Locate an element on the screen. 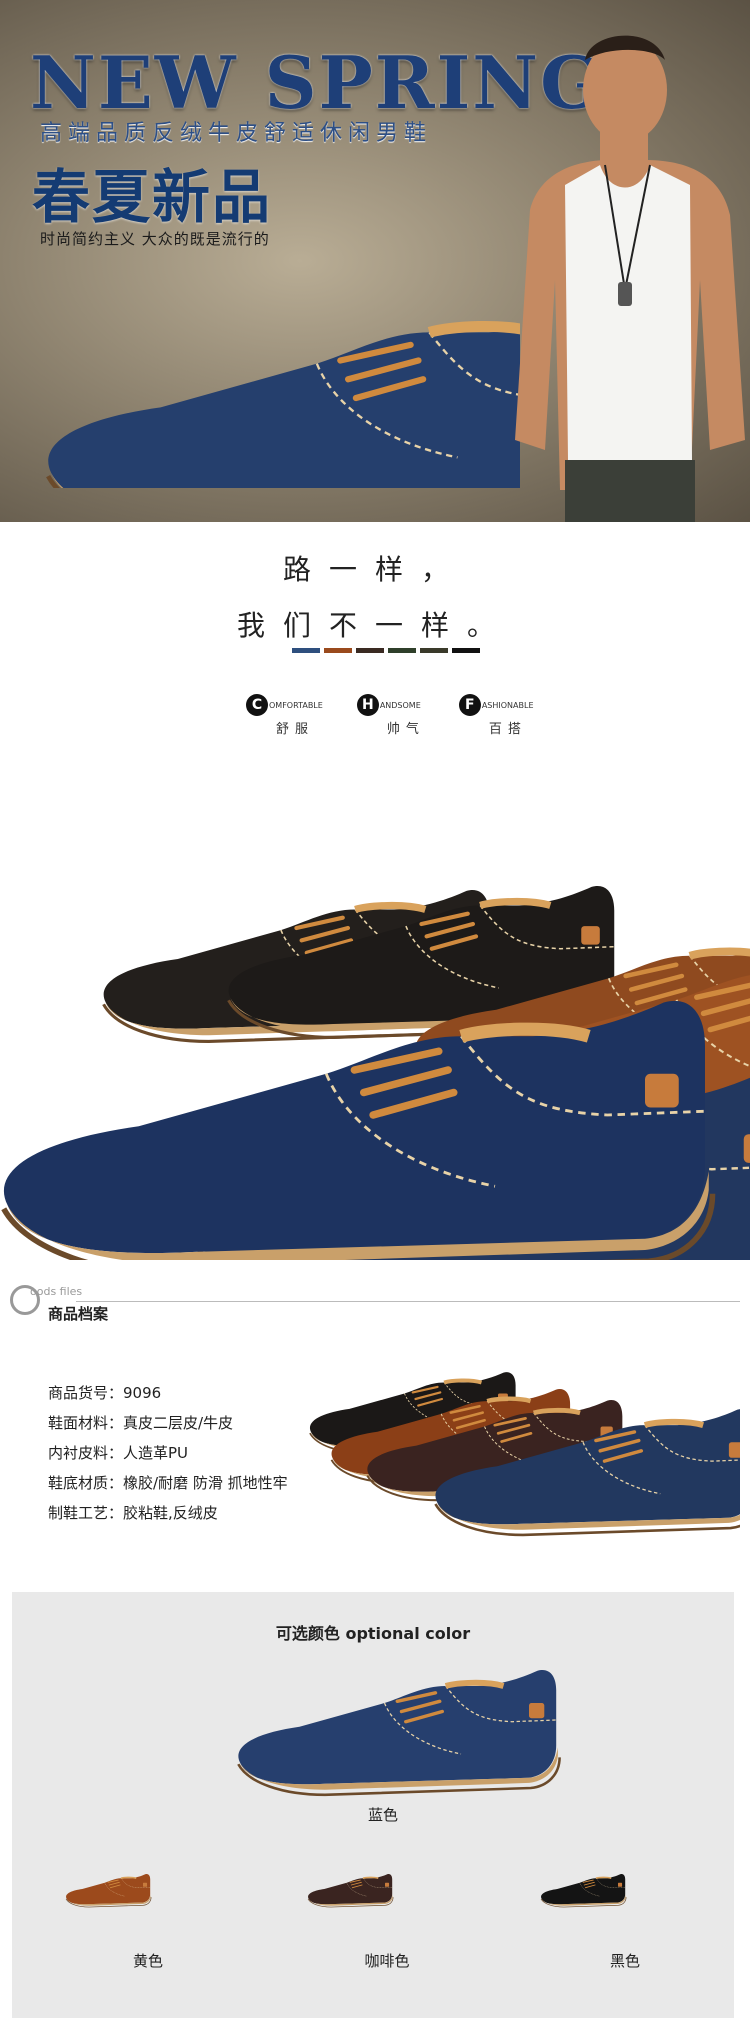  feature-item: H ANDSOME 帅气 is located at coordinates (390, 715).